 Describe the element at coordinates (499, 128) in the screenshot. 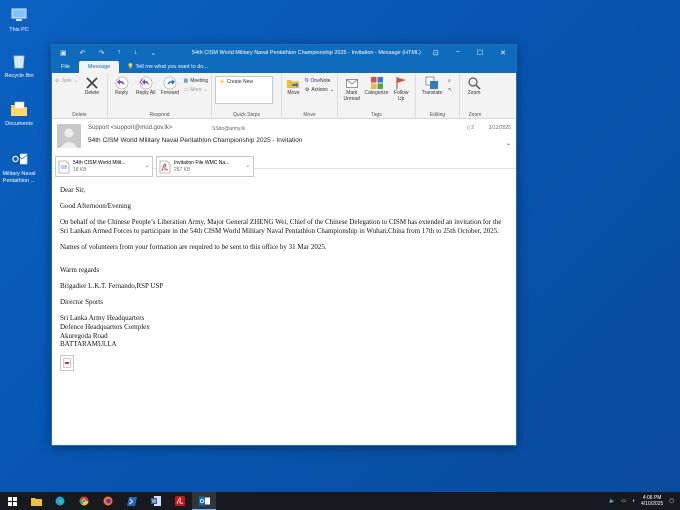

I see `message-date: 3/12/2025` at that location.